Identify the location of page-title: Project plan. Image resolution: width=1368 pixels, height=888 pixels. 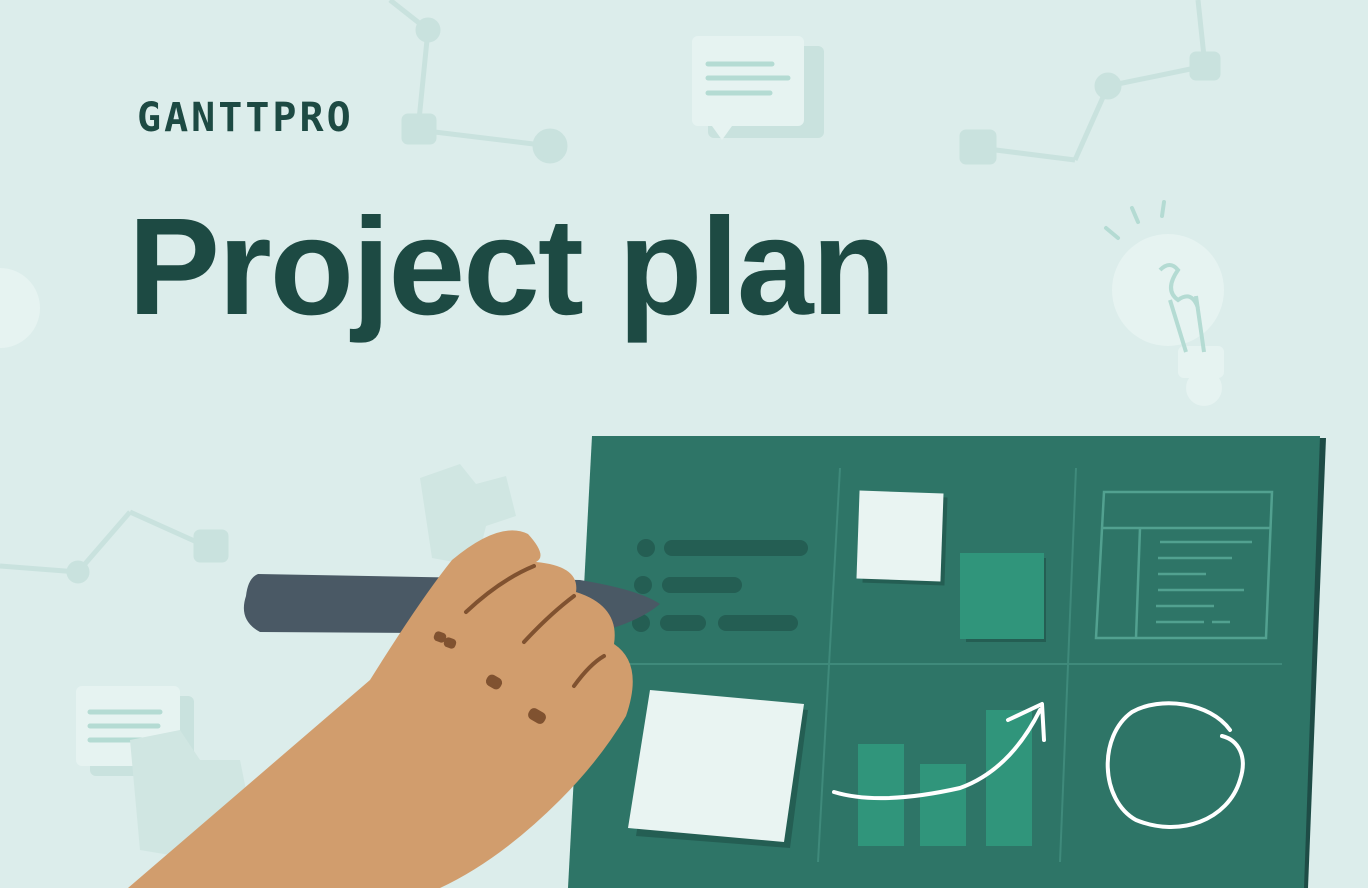
(512, 267).